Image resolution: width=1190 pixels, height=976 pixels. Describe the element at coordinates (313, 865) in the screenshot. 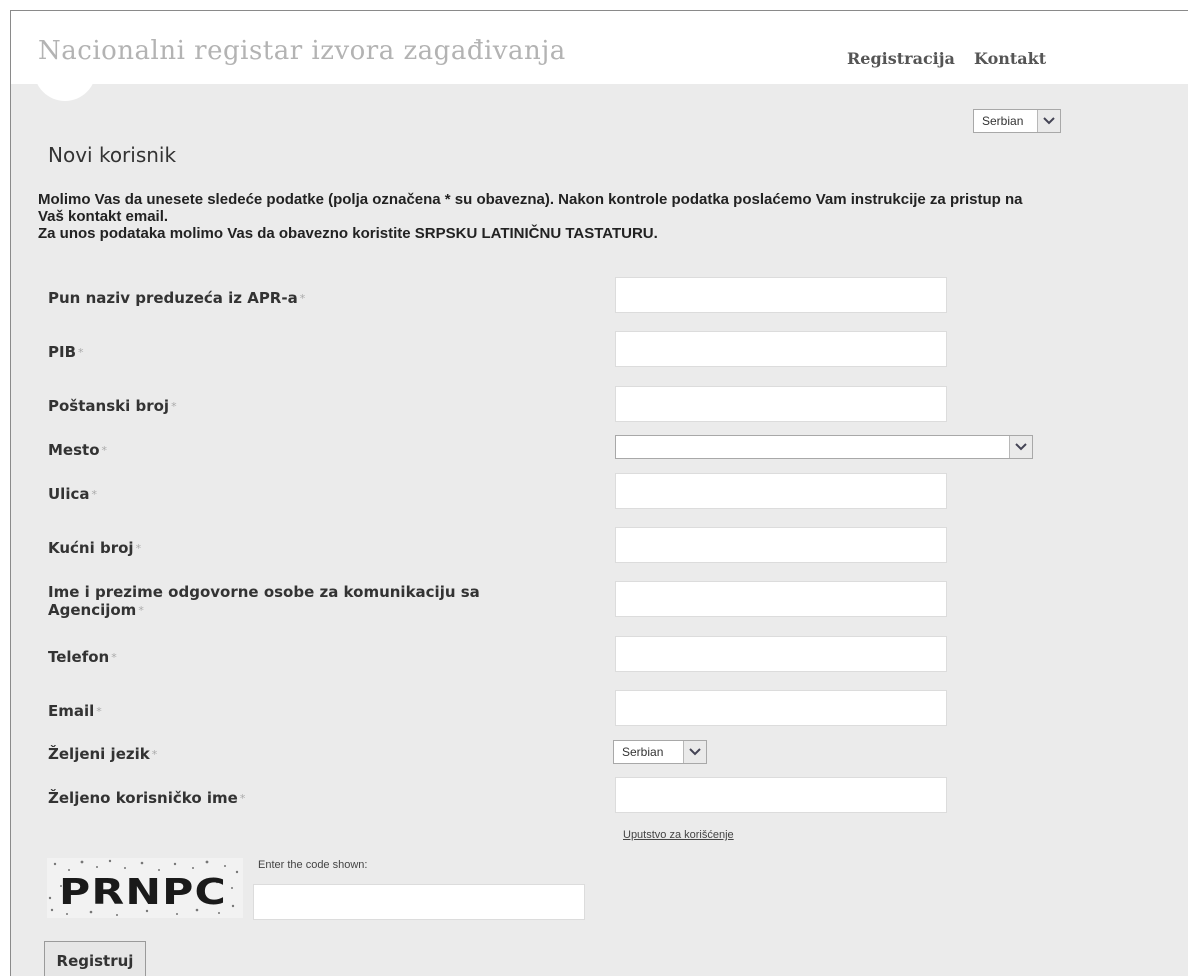

I see `captcha-prompt: Enter the code shown:` at that location.